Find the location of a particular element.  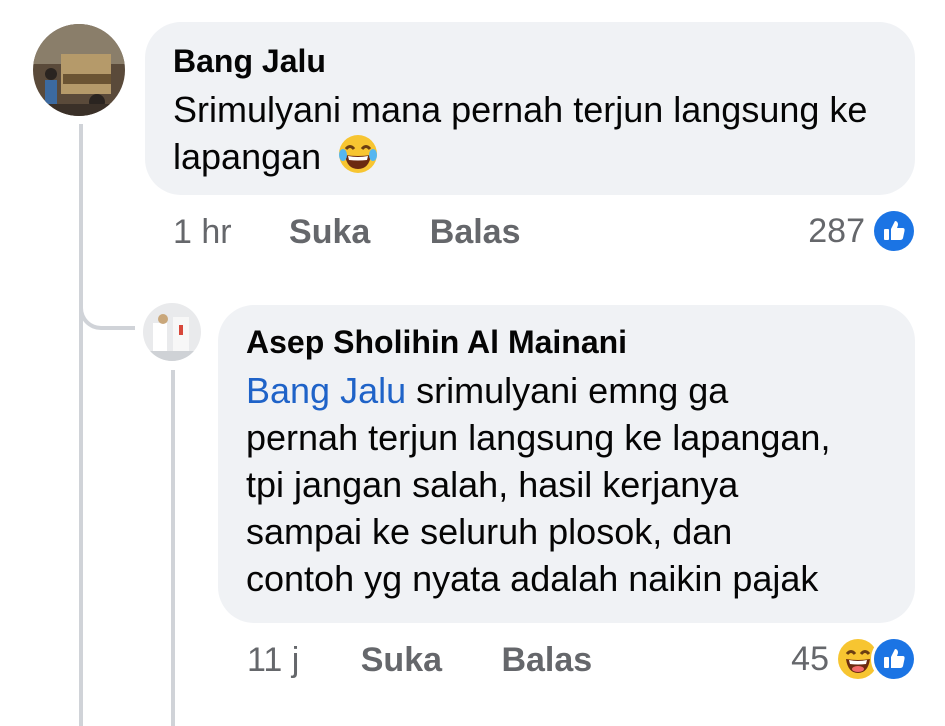

mention-link: Bang Jalu is located at coordinates (326, 390).